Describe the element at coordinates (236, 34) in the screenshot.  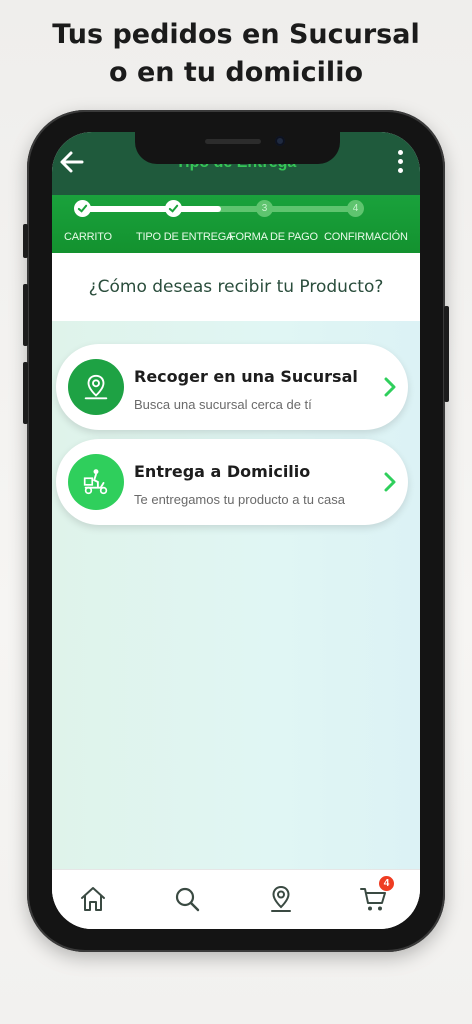
I see `headline-line-1: Tus pedidos en Sucursal` at that location.